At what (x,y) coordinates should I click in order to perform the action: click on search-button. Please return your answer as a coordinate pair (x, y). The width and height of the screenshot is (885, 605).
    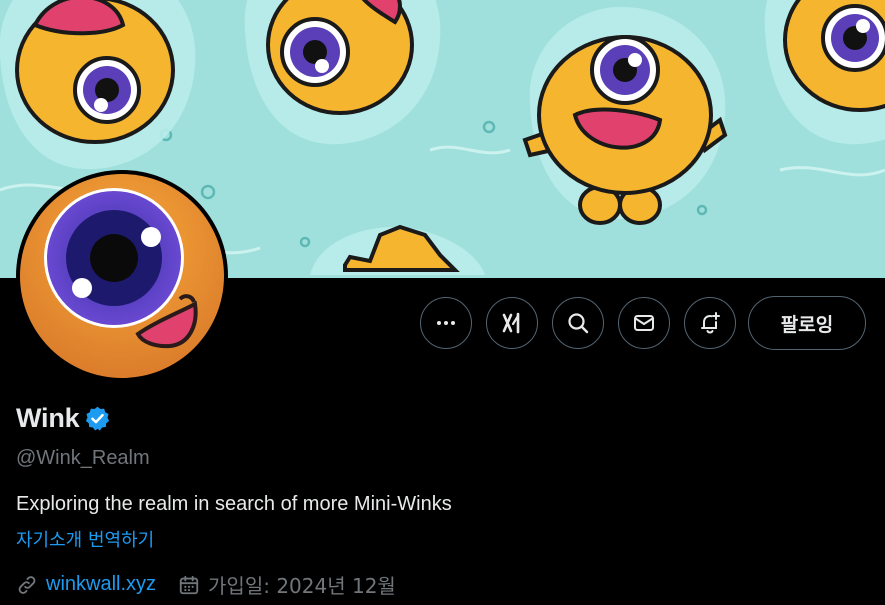
    Looking at the image, I should click on (578, 323).